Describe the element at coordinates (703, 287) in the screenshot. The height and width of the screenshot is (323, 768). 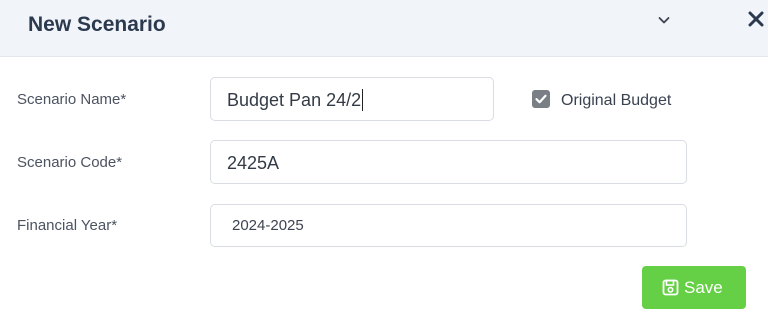
I see `save-button-label: Save` at that location.